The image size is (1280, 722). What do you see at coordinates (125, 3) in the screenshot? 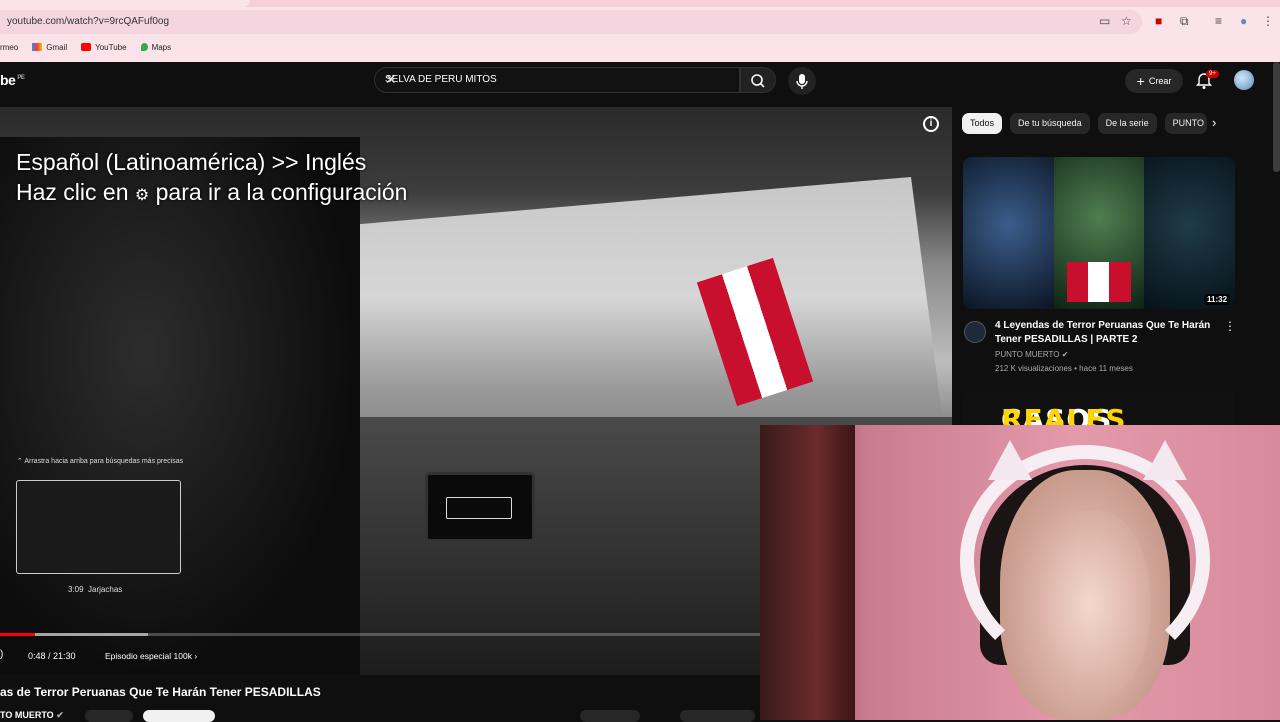
I see `active-tab` at bounding box center [125, 3].